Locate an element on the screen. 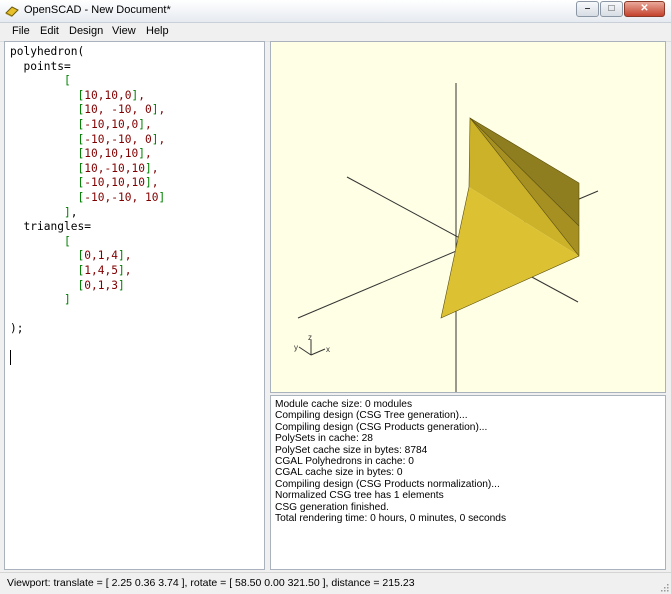 The image size is (671, 594). minimize-icon: – is located at coordinates (587, 8).